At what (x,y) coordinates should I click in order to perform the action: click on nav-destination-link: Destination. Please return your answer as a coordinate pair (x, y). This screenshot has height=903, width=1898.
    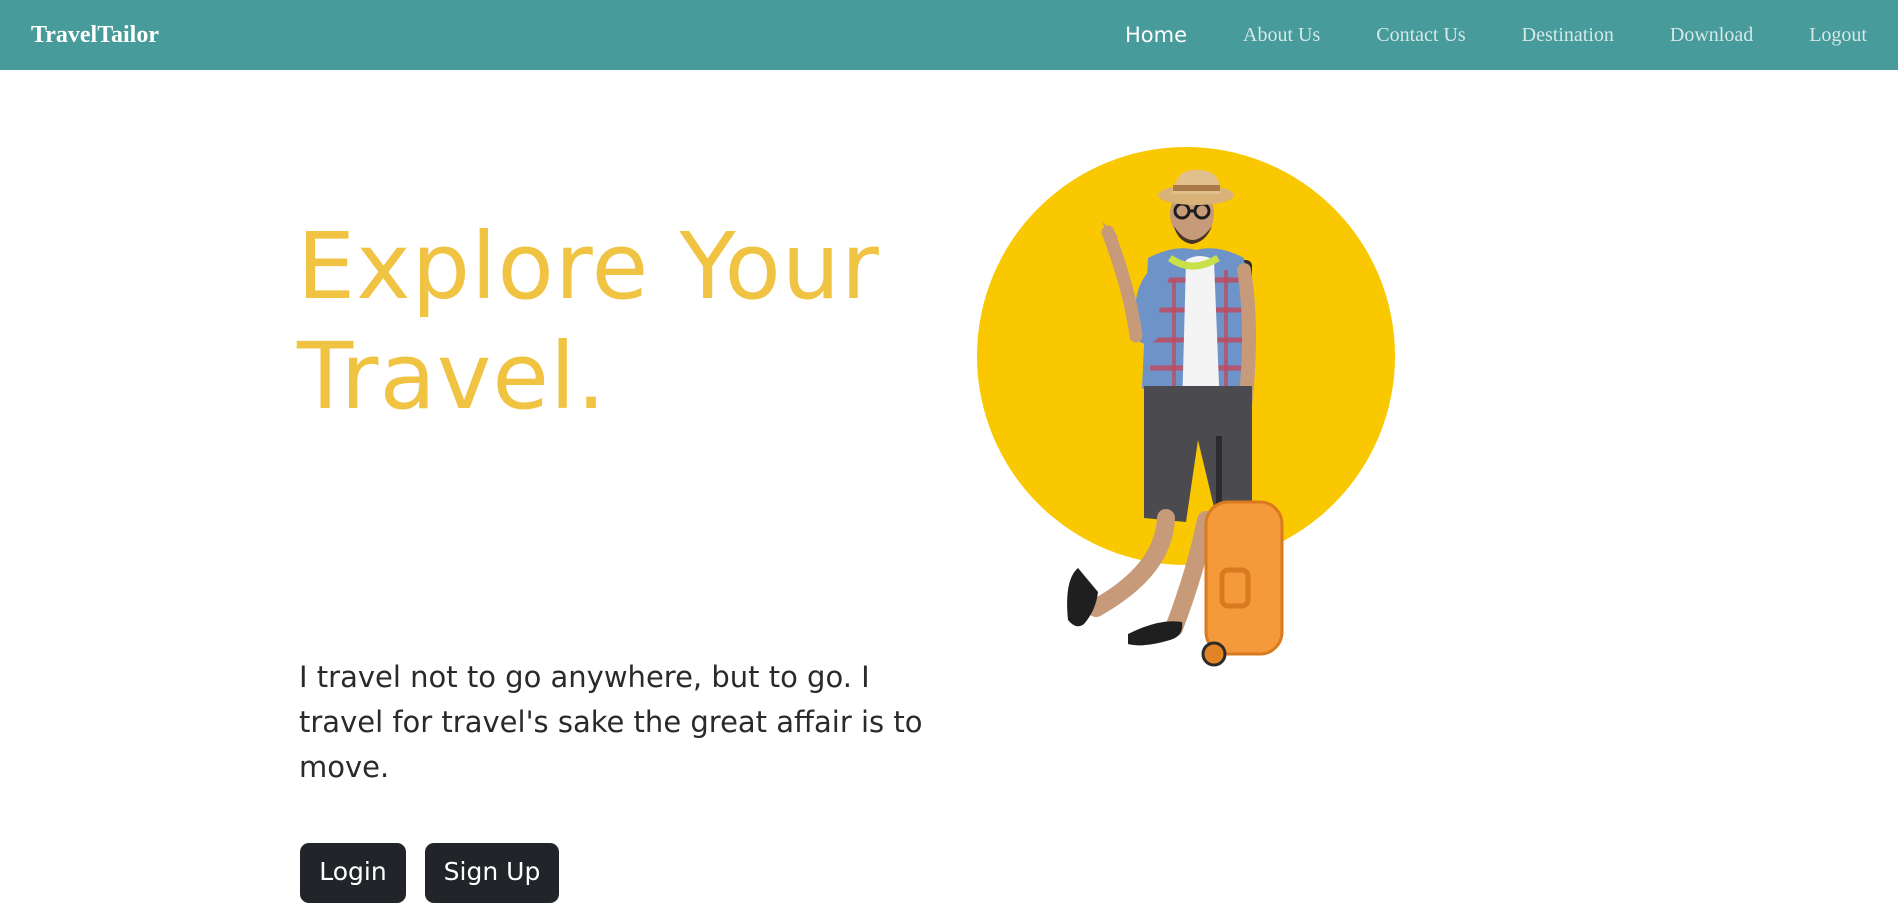
    Looking at the image, I should click on (1568, 35).